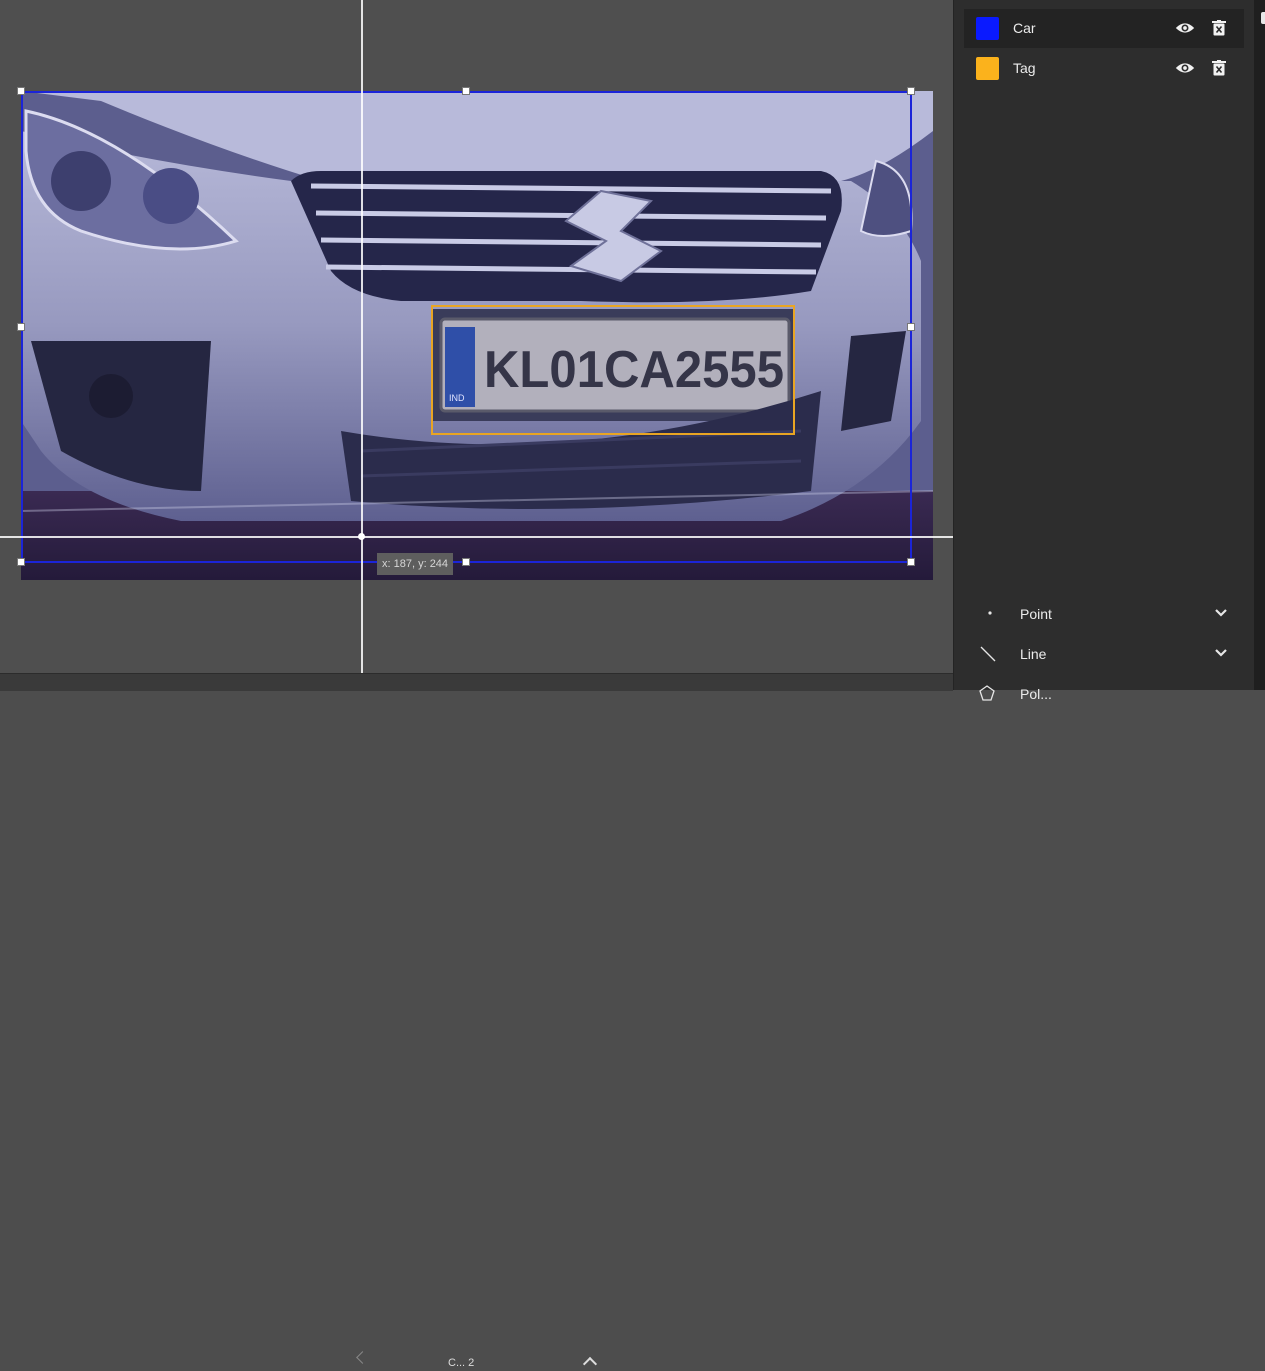 The height and width of the screenshot is (1371, 1265). I want to click on tag-bounding-box, so click(613, 370).